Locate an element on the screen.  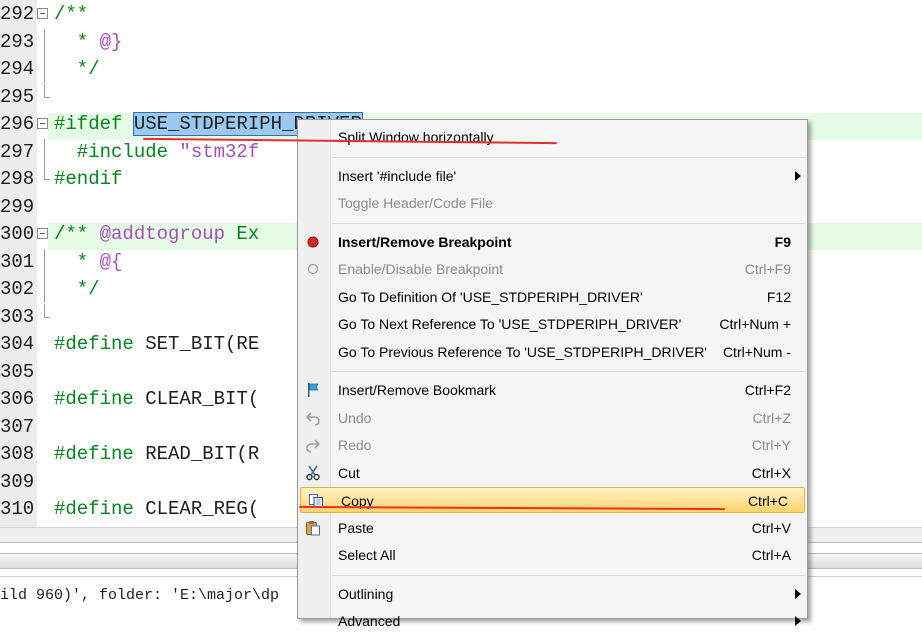
code-text: #include "stm32f is located at coordinates (156, 152).